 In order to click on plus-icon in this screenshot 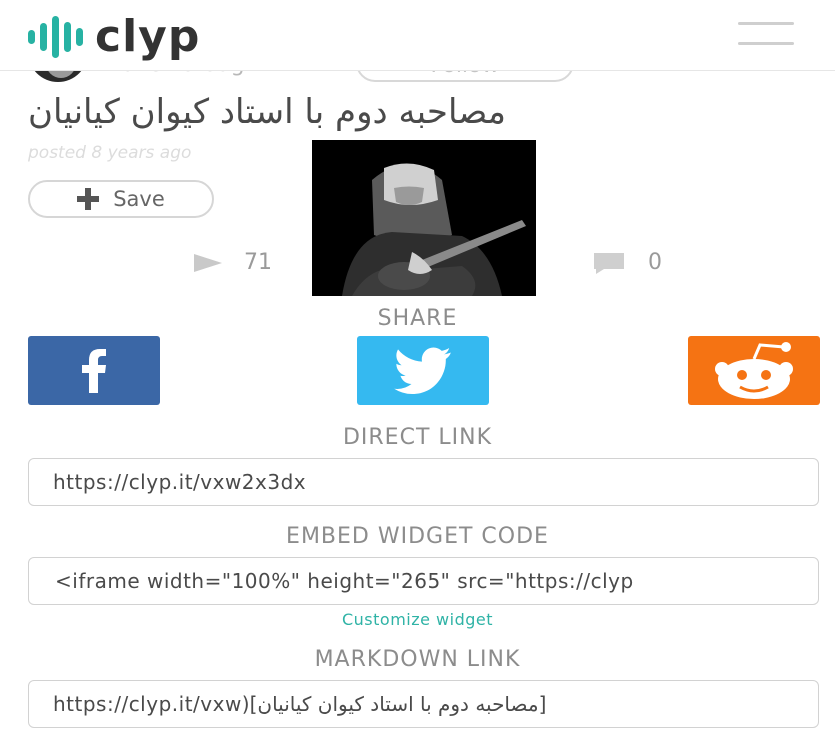, I will do `click(88, 199)`.